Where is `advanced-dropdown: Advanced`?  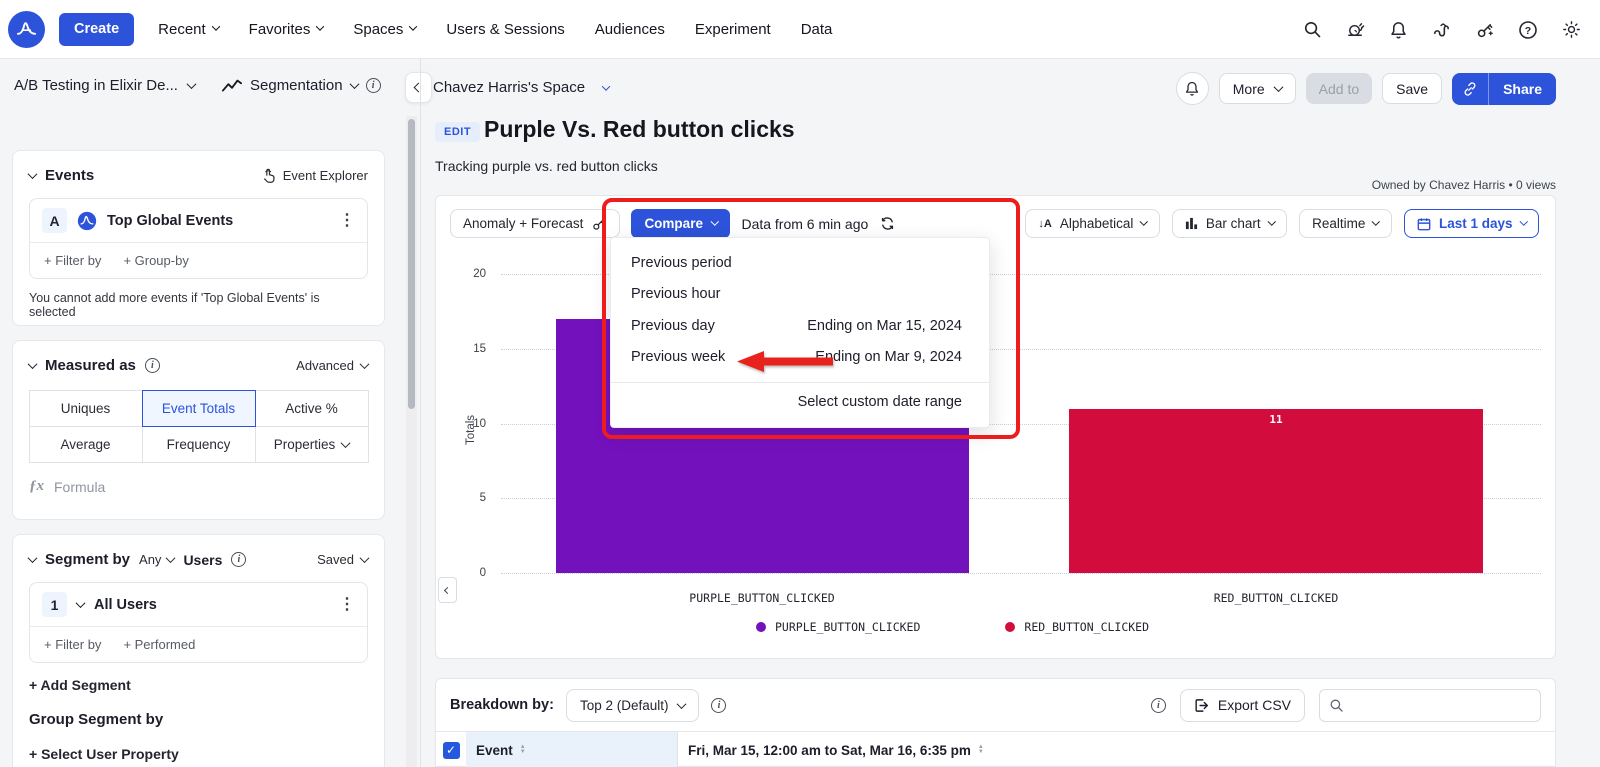
advanced-dropdown: Advanced is located at coordinates (333, 365).